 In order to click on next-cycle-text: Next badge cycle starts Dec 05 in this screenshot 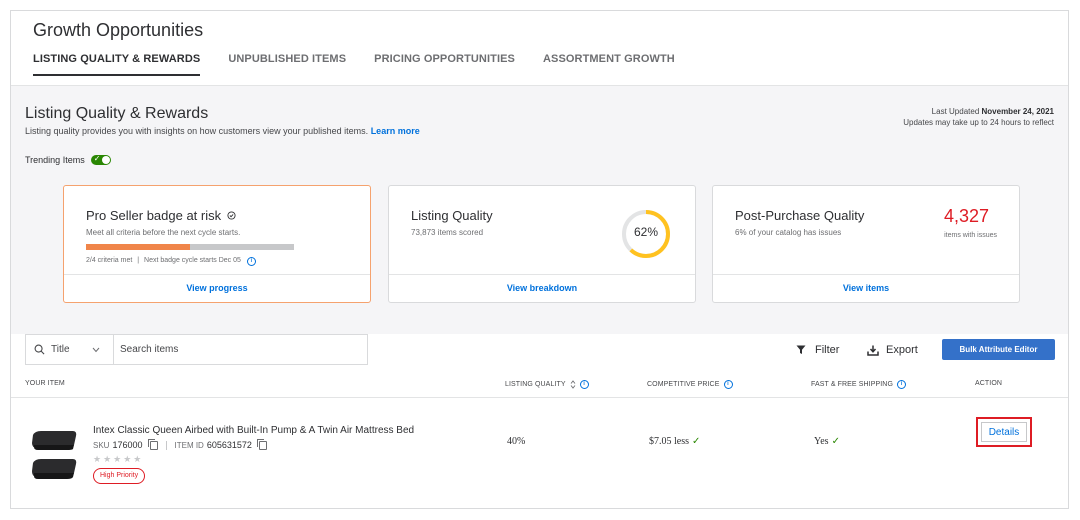, I will do `click(192, 260)`.